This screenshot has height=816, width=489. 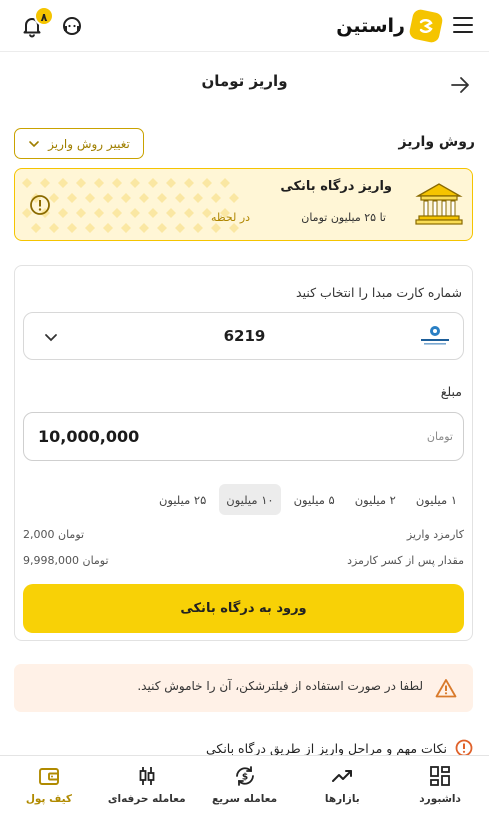 I want to click on nav-markets: بازارها, so click(x=342, y=786).